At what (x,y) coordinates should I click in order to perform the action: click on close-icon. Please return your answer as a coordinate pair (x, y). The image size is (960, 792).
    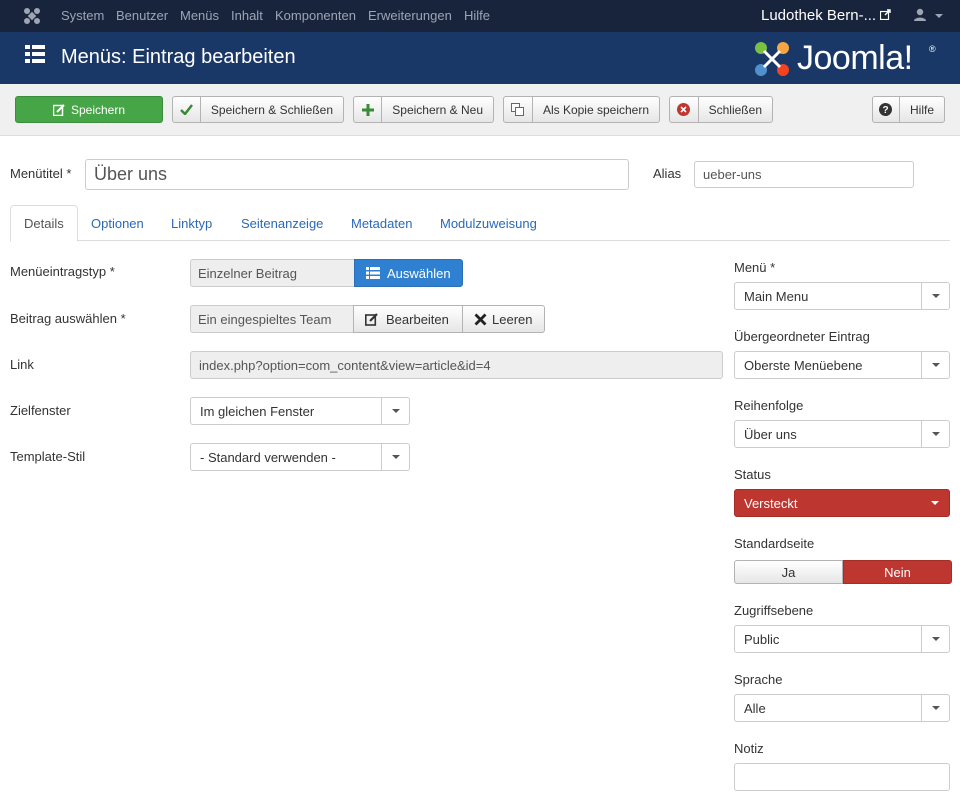
    Looking at the image, I should click on (480, 319).